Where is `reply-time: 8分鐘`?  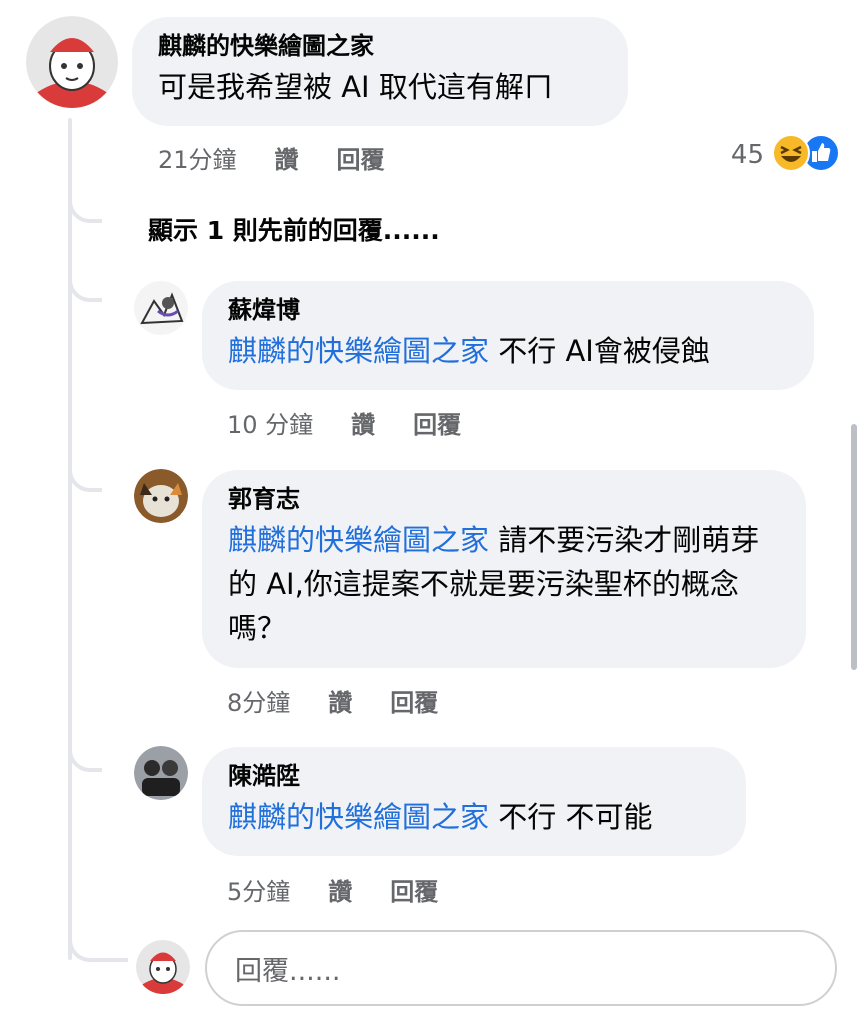 reply-time: 8分鐘 is located at coordinates (258, 700).